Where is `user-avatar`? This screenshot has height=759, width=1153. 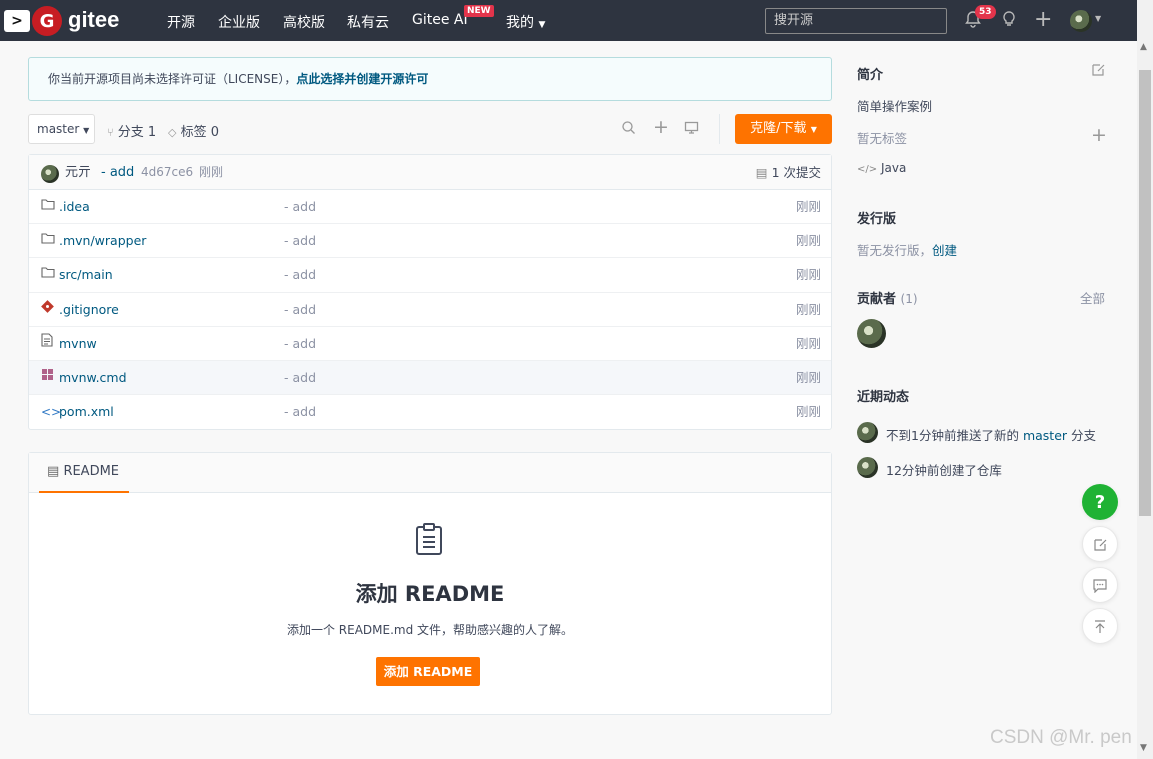 user-avatar is located at coordinates (1081, 21).